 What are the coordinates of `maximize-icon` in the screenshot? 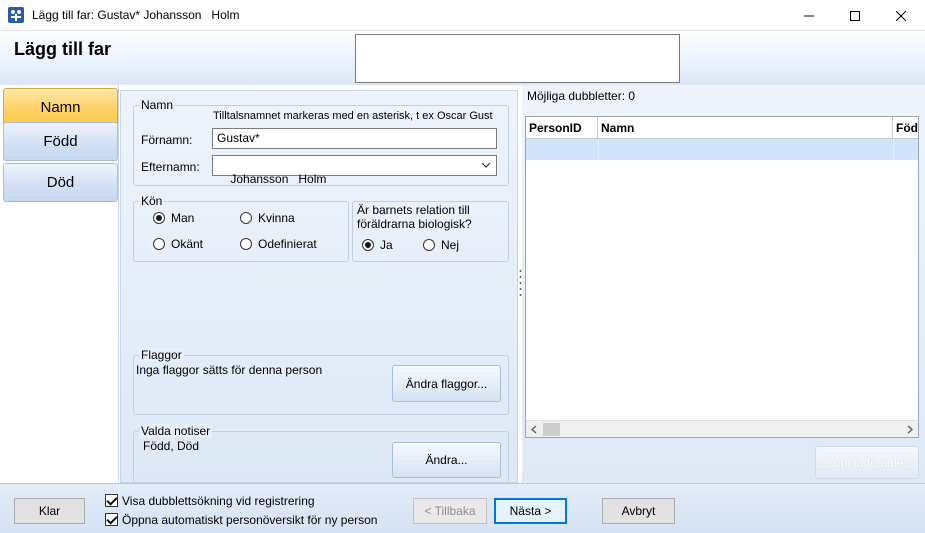 It's located at (855, 15).